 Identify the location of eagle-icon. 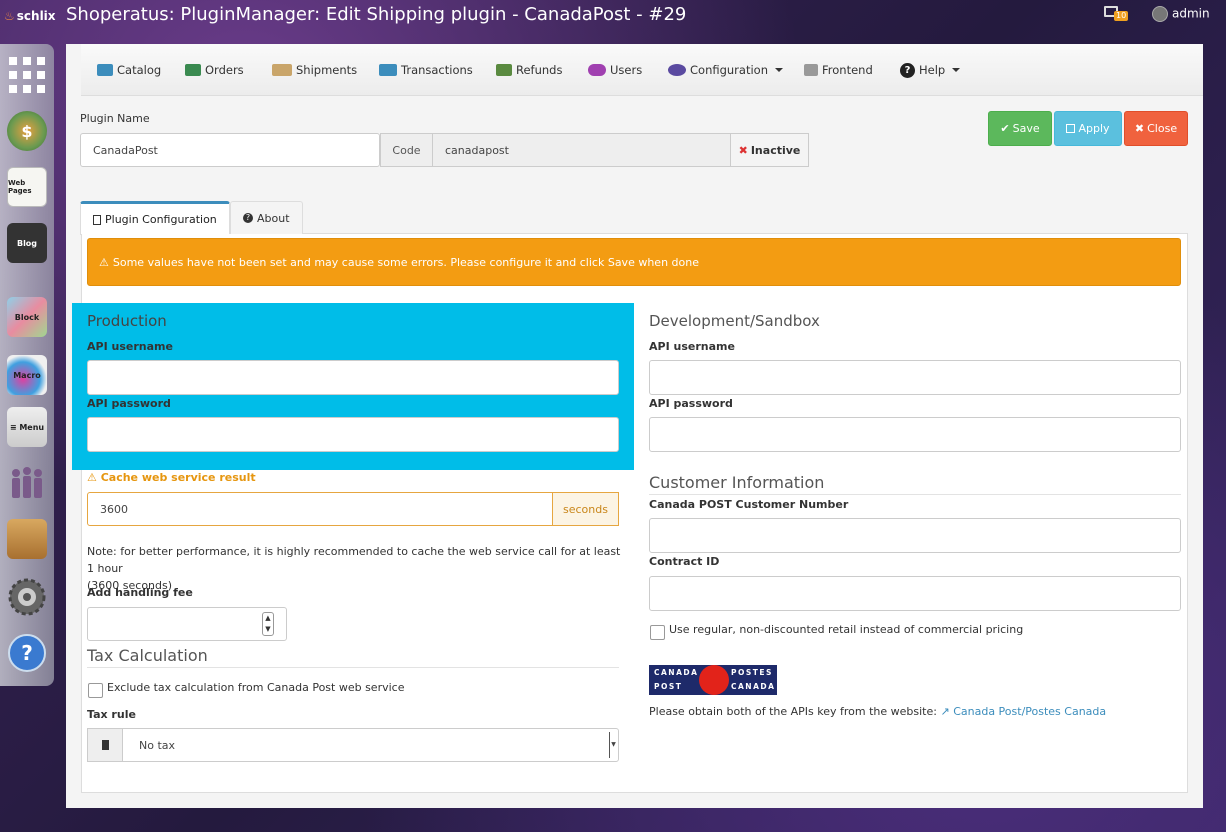
(714, 680).